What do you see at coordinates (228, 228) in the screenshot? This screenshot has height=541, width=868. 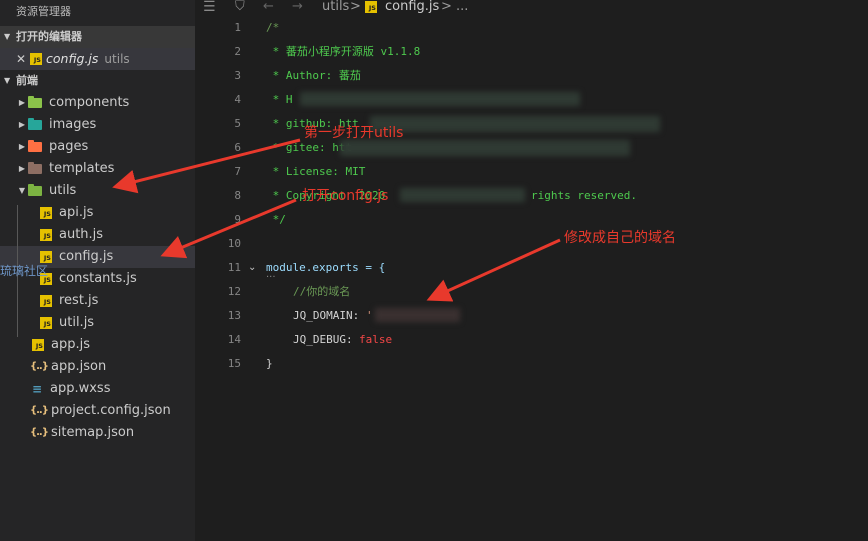 I see `arrow-to-config` at bounding box center [228, 228].